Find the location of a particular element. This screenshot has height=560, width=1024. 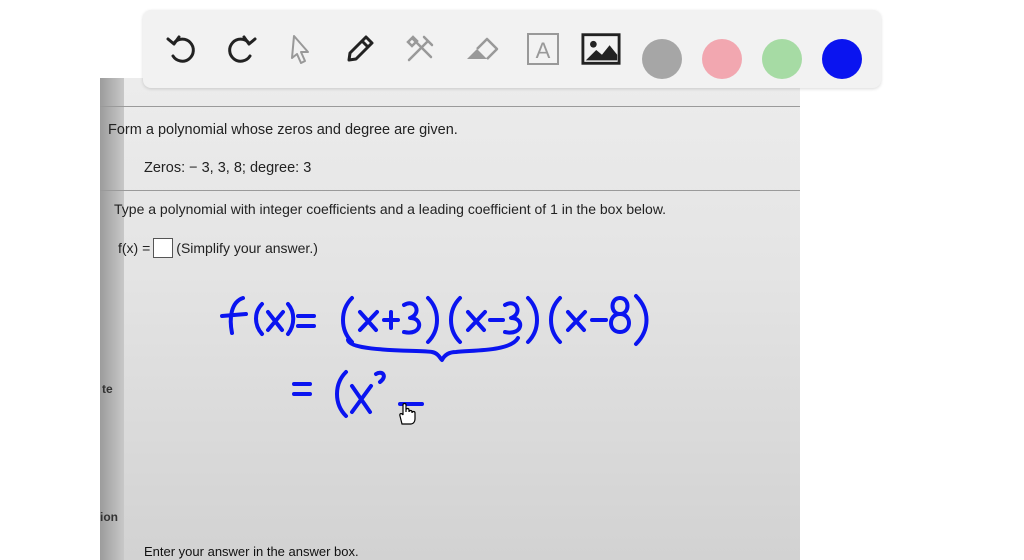

drawing-toolbar: A is located at coordinates (512, 49).